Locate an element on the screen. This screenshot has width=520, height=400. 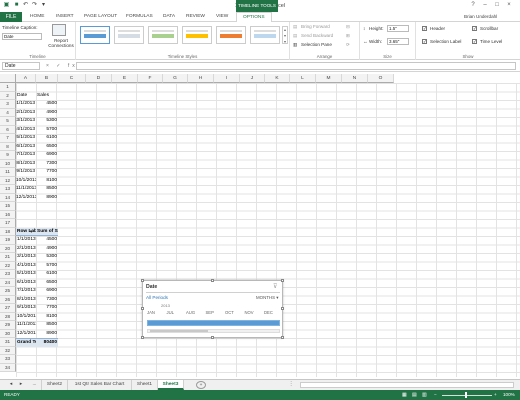
column-header-b: B is located at coordinates (47, 78).